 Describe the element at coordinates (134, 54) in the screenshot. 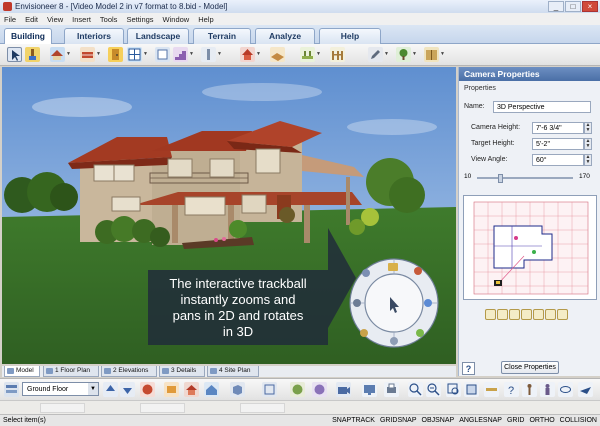

I see `window-tool-icon` at that location.